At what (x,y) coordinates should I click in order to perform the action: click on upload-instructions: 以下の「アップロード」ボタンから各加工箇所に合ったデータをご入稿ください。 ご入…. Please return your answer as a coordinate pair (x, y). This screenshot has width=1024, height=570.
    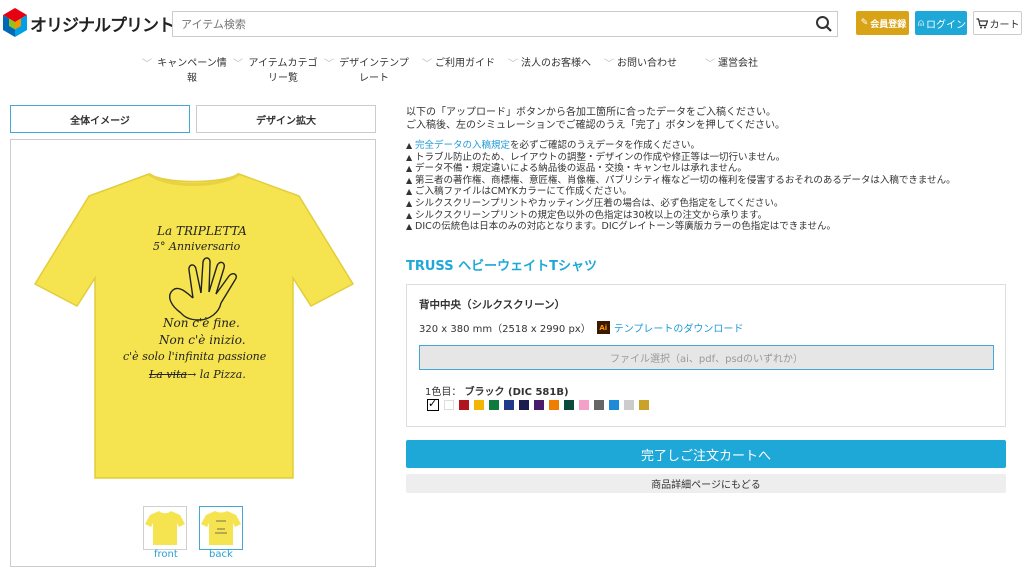
    Looking at the image, I should click on (595, 119).